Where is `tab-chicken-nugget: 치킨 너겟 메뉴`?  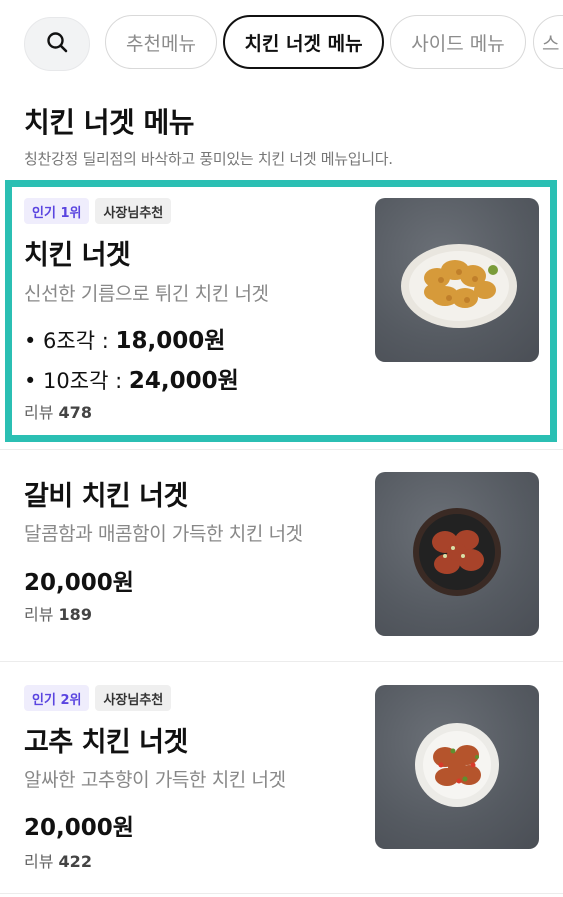
tab-chicken-nugget: 치킨 너겟 메뉴 is located at coordinates (303, 42).